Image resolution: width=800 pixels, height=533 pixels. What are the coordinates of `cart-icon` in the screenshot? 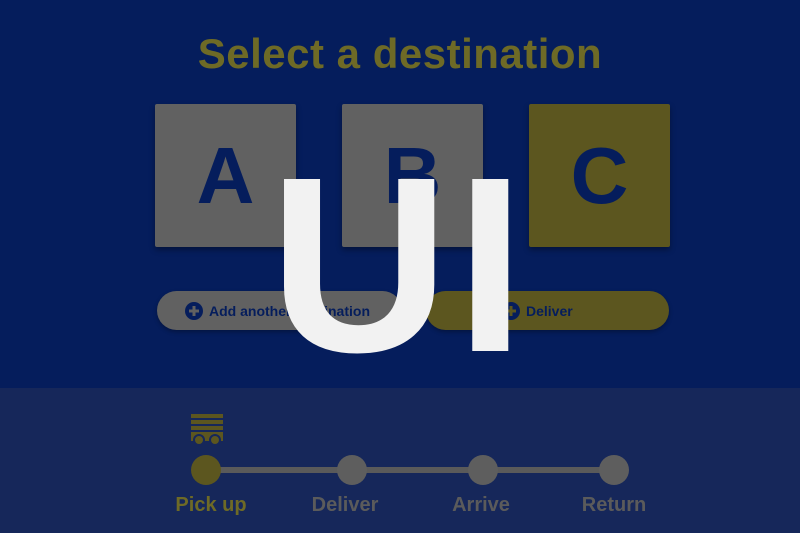 It's located at (207, 430).